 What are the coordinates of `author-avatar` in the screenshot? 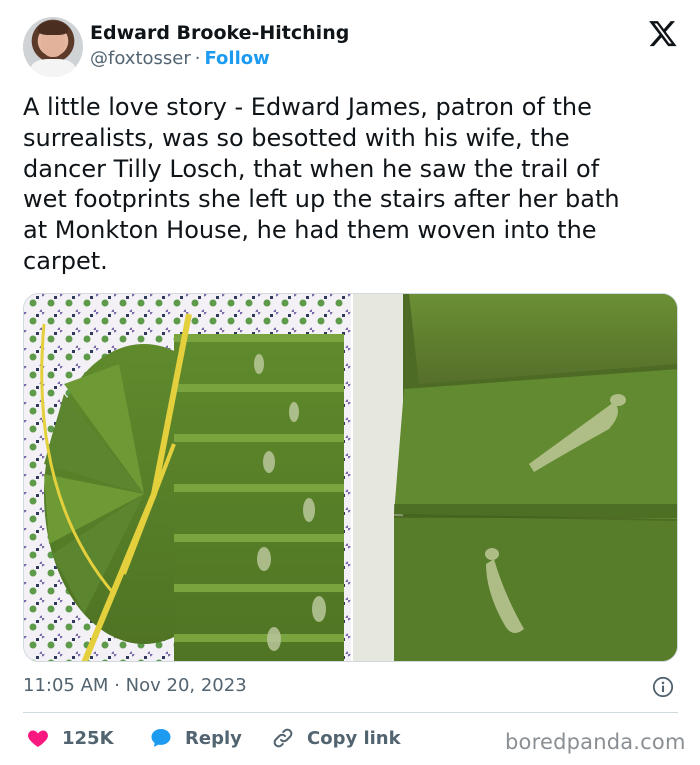 It's located at (53, 47).